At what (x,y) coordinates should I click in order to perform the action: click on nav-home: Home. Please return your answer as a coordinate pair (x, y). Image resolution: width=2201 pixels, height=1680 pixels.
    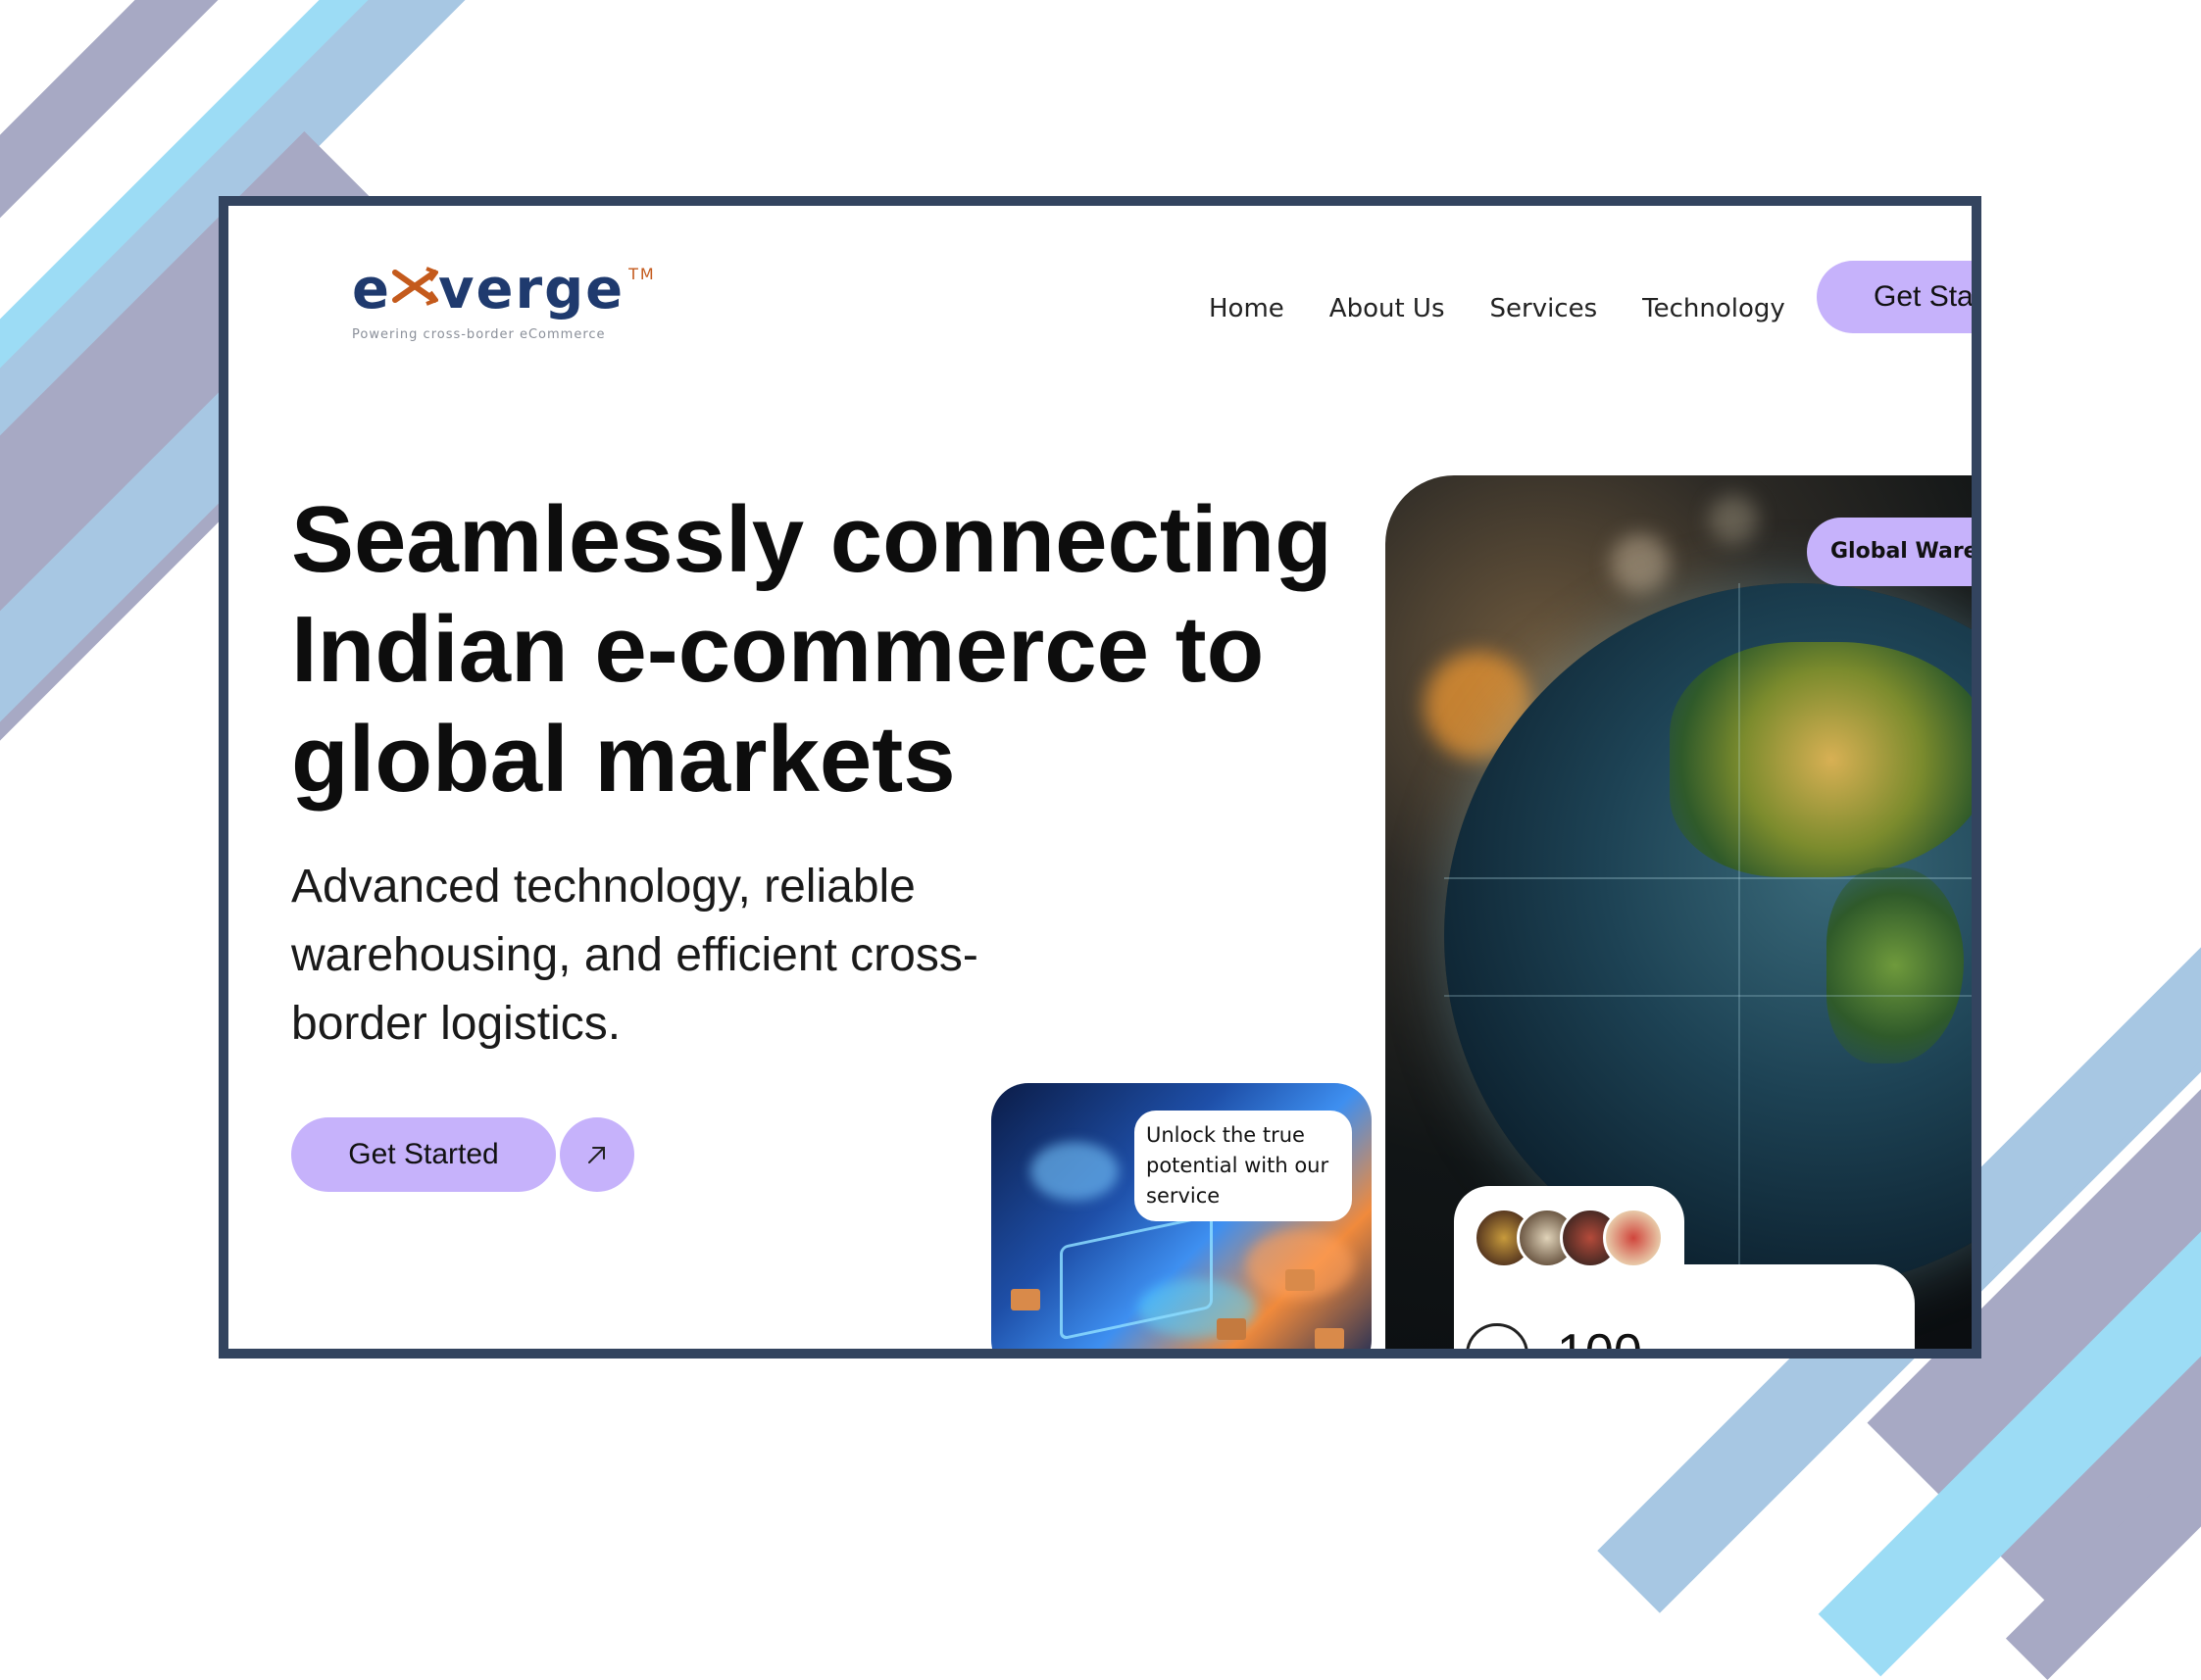
    Looking at the image, I should click on (1246, 308).